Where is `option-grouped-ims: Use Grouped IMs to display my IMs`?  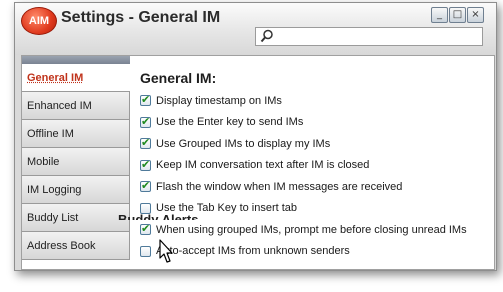
option-grouped-ims: Use Grouped IMs to display my IMs is located at coordinates (303, 144).